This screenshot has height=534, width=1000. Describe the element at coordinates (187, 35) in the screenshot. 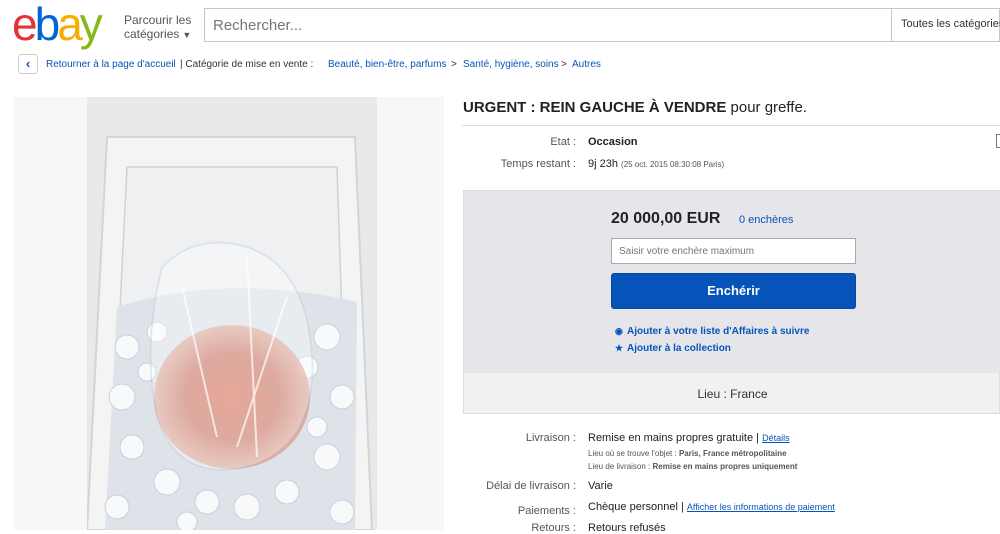

I see `chevron-down-icon: ▼` at that location.